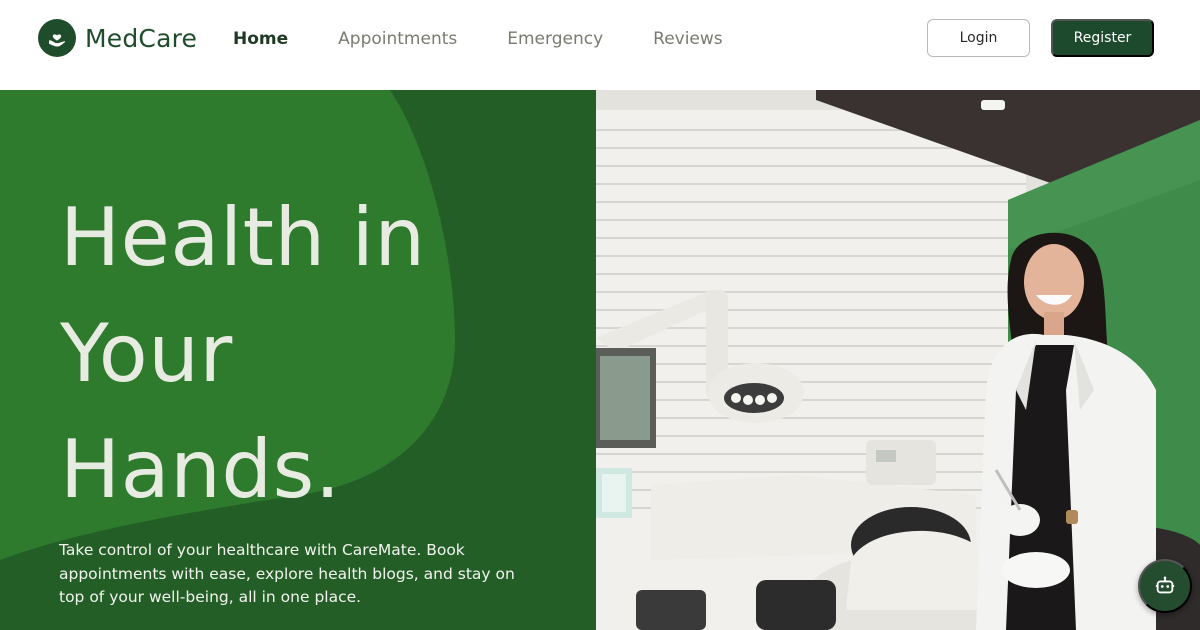 The image size is (1200, 630). I want to click on main-nav: Home Appointments Emergency Reviews, so click(503, 39).